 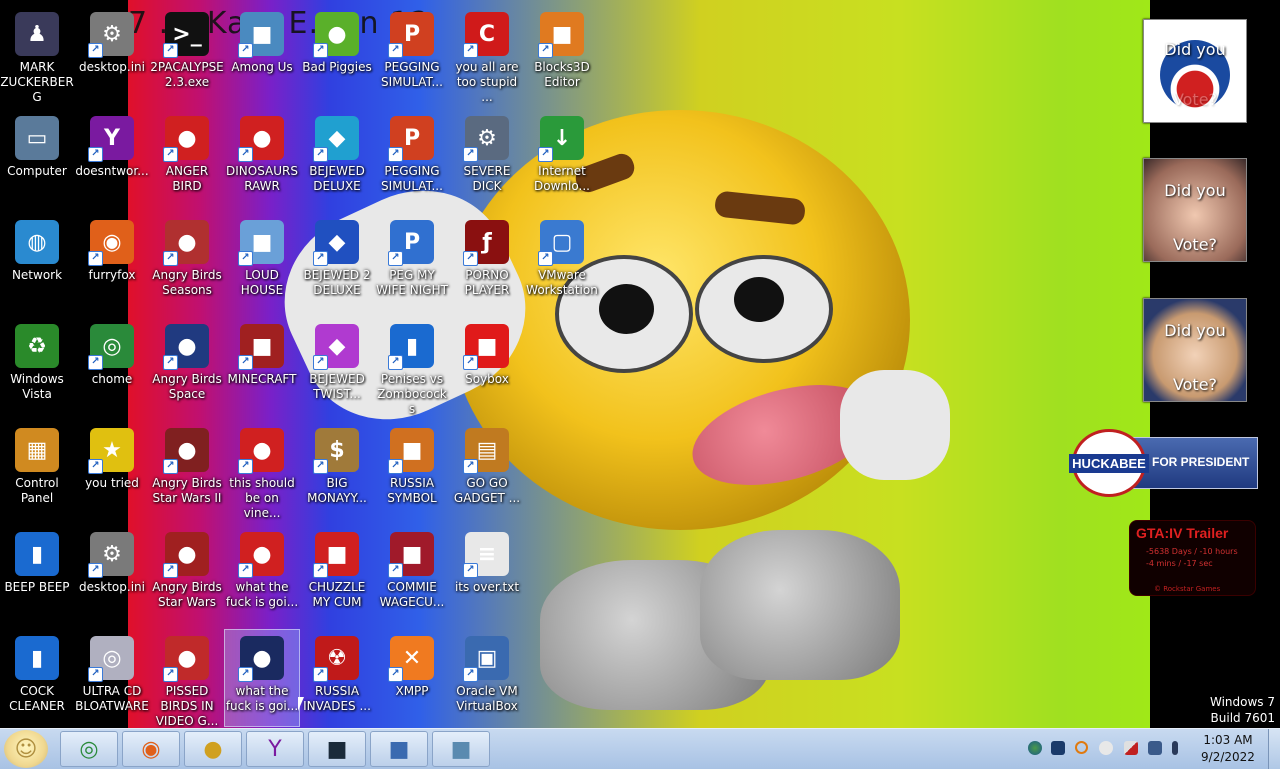 What do you see at coordinates (89, 749) in the screenshot?
I see `taskbar-chrome: ◎` at bounding box center [89, 749].